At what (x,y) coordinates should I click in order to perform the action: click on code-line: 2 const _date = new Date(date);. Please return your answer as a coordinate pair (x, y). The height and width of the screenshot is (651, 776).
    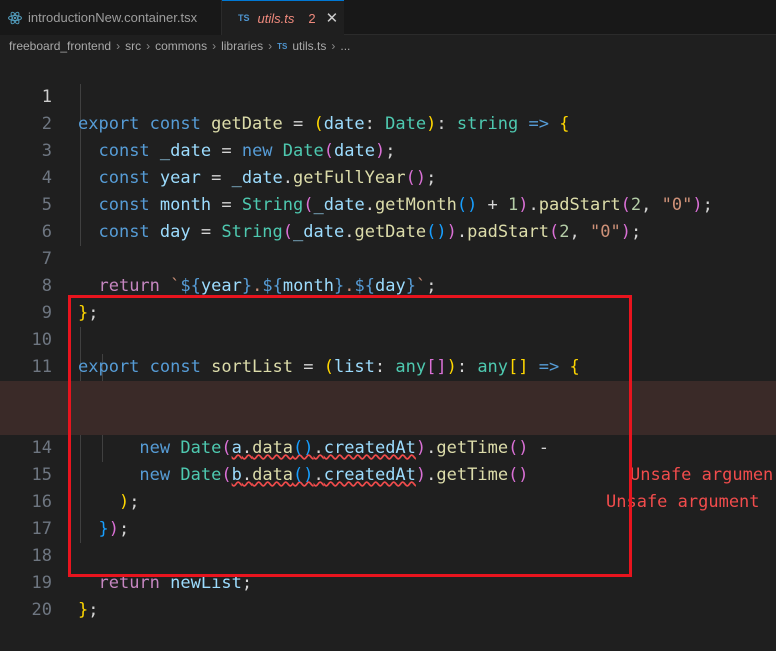
    Looking at the image, I should click on (388, 122).